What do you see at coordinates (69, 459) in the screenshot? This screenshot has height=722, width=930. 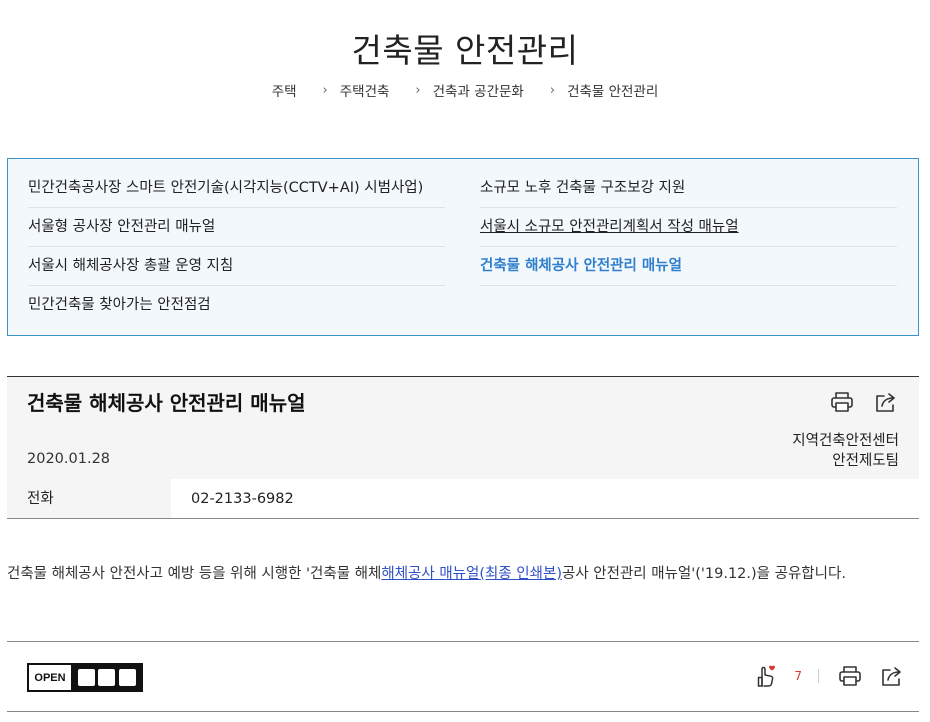 I see `article-date: 2020.01.28` at bounding box center [69, 459].